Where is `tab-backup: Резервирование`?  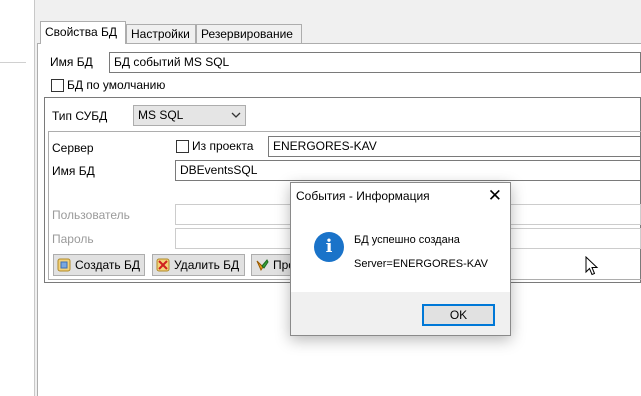
tab-backup: Резервирование is located at coordinates (249, 33).